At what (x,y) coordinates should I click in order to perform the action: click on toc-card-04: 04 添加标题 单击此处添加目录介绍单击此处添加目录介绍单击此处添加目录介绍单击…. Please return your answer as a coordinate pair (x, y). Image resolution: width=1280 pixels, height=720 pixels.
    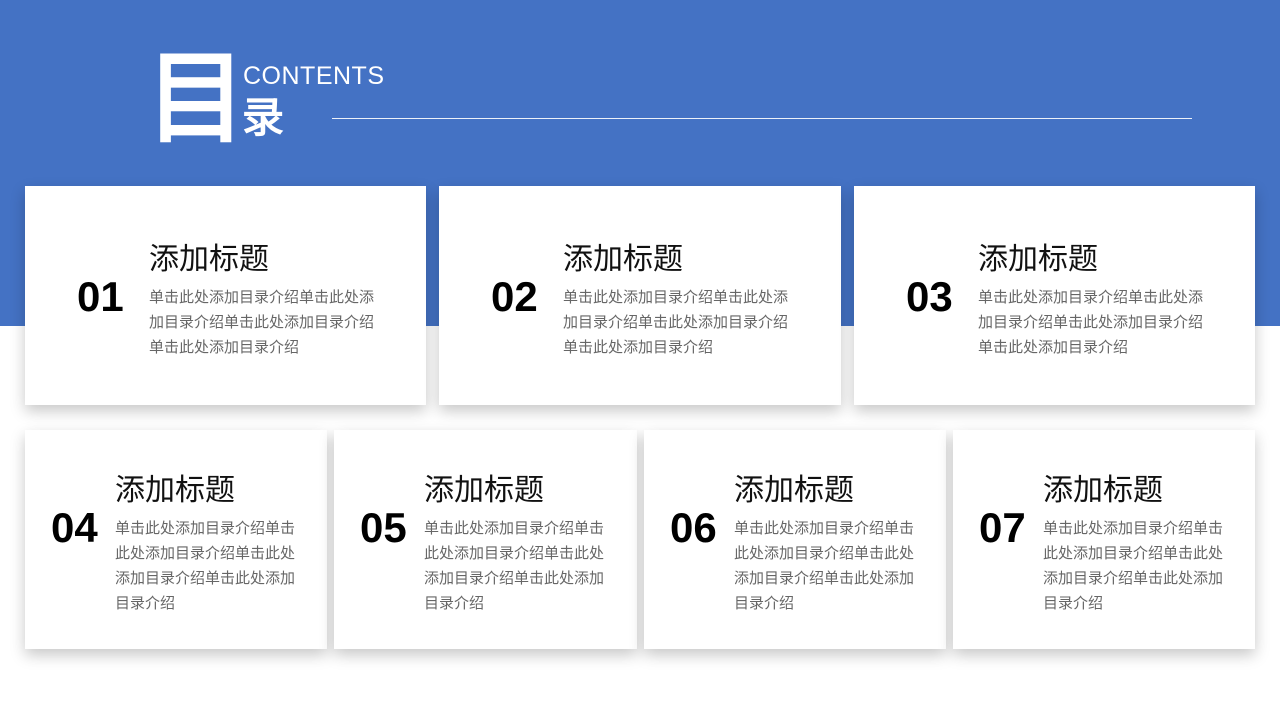
    Looking at the image, I should click on (176, 539).